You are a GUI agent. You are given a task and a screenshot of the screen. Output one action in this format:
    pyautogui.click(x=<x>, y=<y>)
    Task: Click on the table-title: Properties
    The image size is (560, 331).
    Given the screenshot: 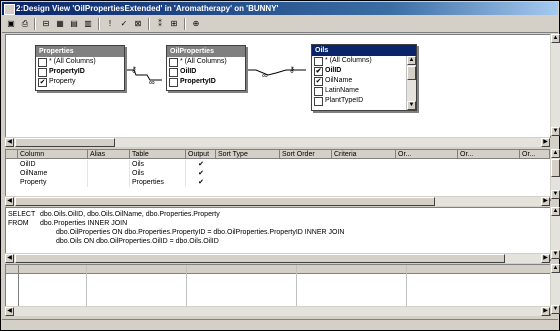 What is the action you would take?
    pyautogui.click(x=80, y=51)
    